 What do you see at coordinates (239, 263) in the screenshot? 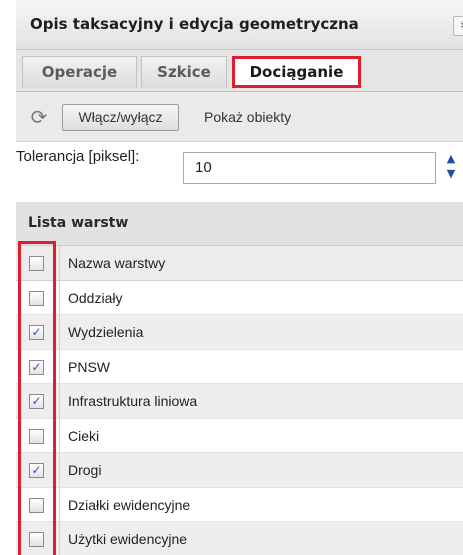
I see `layer-table-header-row: Nazwa warstwy` at bounding box center [239, 263].